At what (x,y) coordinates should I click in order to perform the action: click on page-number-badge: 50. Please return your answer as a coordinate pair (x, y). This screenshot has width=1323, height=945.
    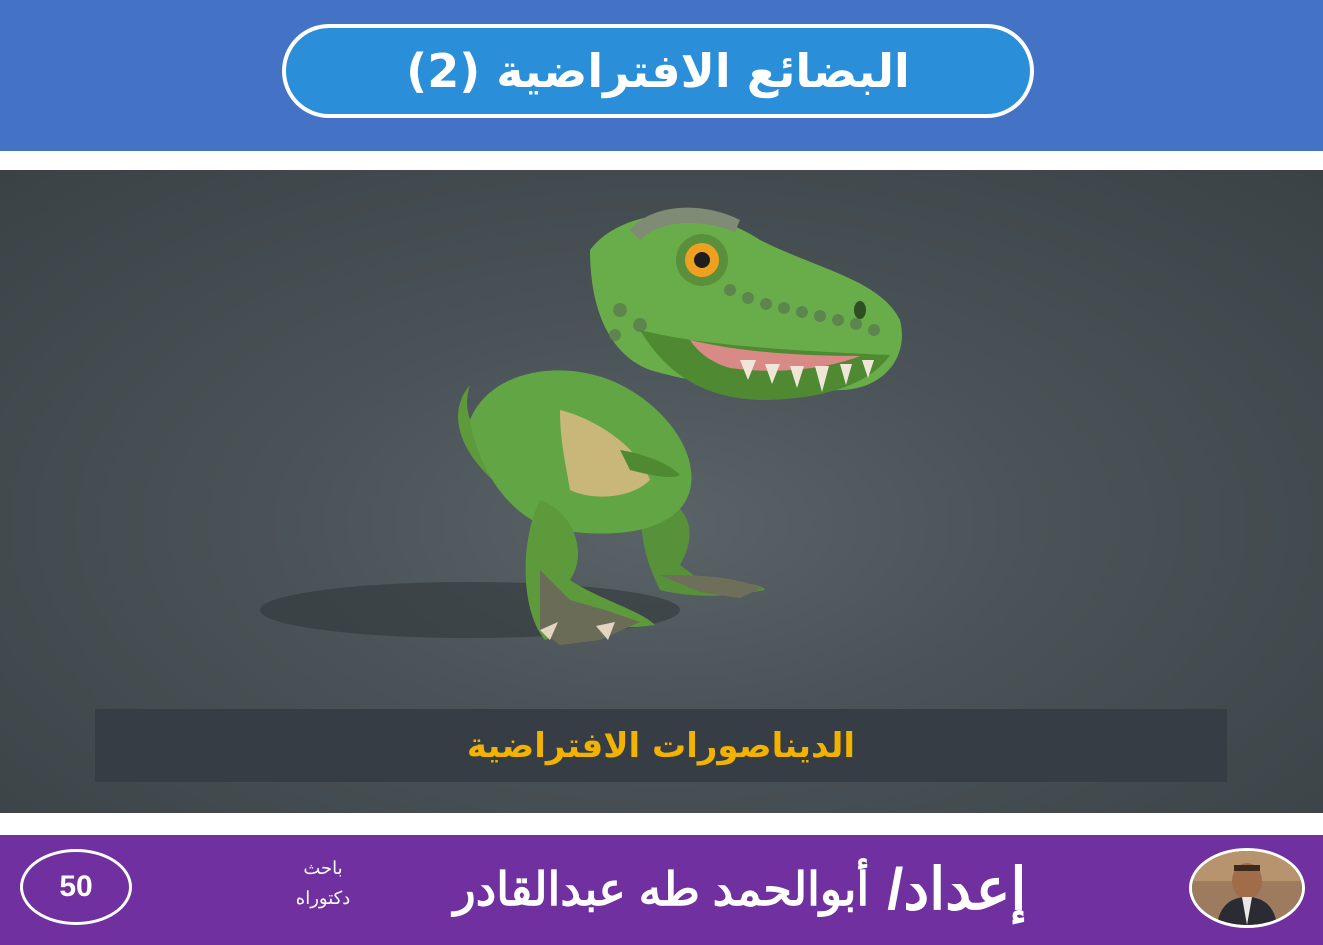
    Looking at the image, I should click on (76, 887).